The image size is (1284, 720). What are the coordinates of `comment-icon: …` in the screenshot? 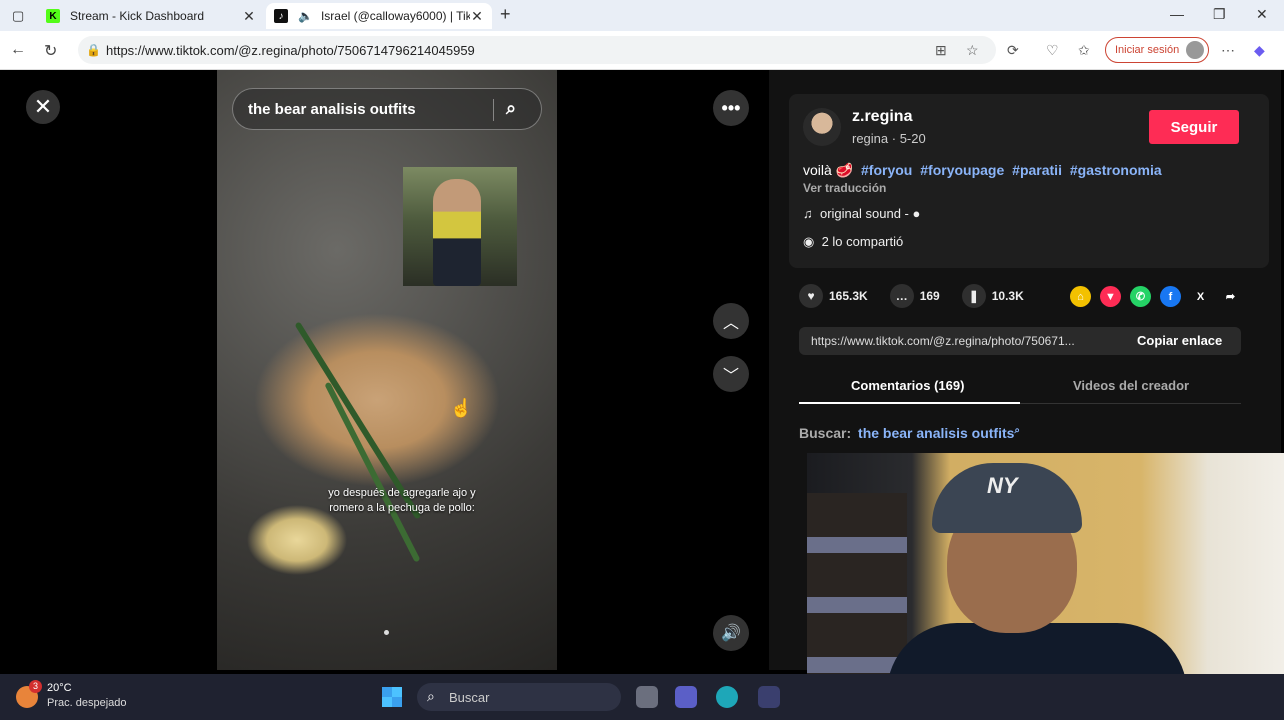 It's located at (901, 296).